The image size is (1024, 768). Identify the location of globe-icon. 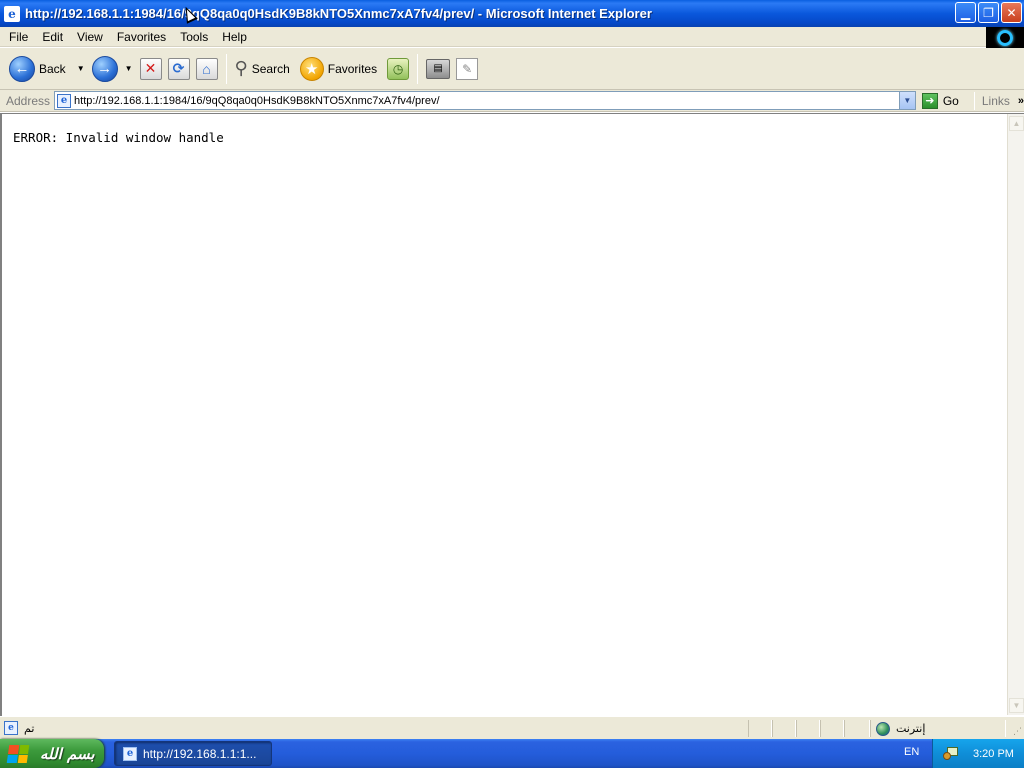
(883, 728).